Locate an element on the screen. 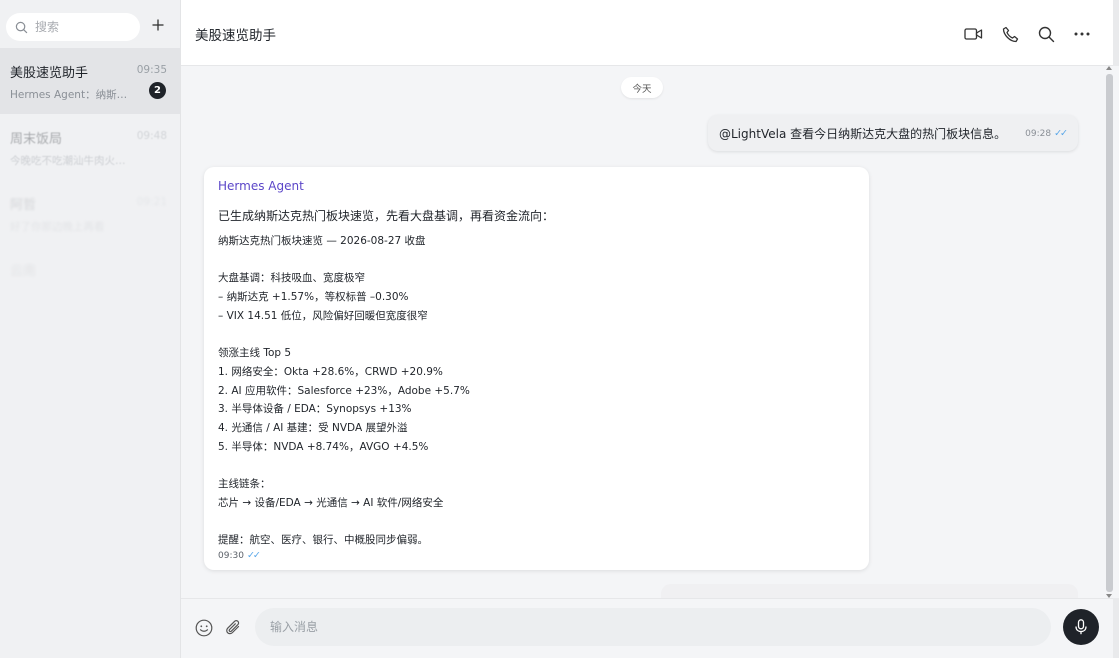 The height and width of the screenshot is (658, 1119). emoji-button is located at coordinates (204, 628).